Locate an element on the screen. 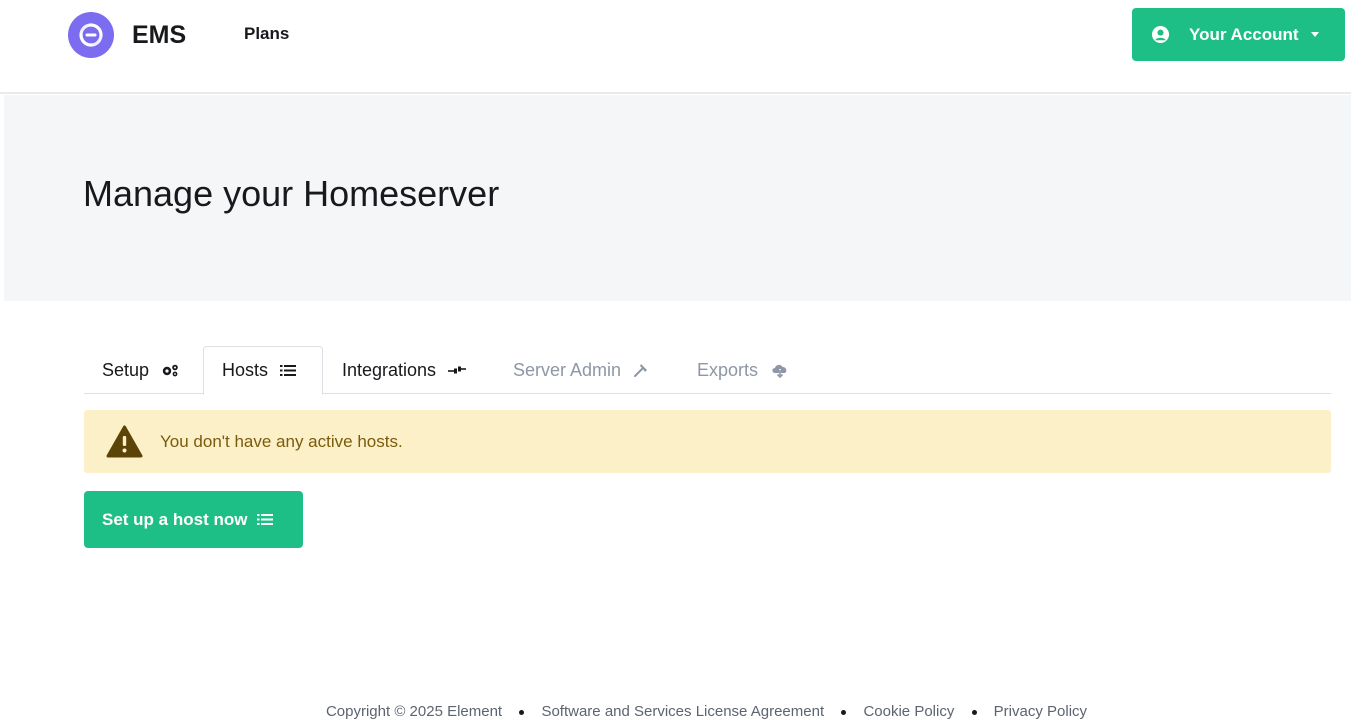 This screenshot has height=727, width=1351. warning-icon is located at coordinates (124, 441).